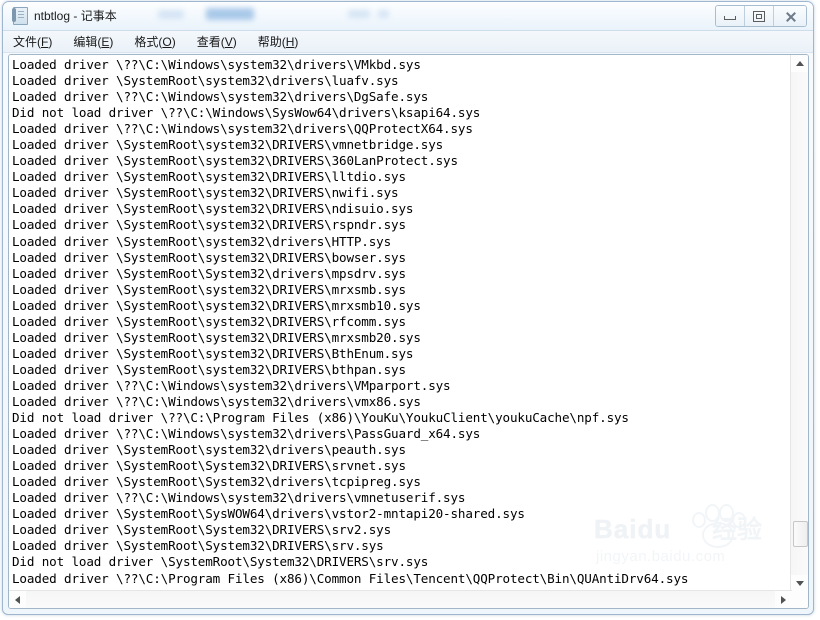  Describe the element at coordinates (799, 599) in the screenshot. I see `scrollbar-corner` at that location.